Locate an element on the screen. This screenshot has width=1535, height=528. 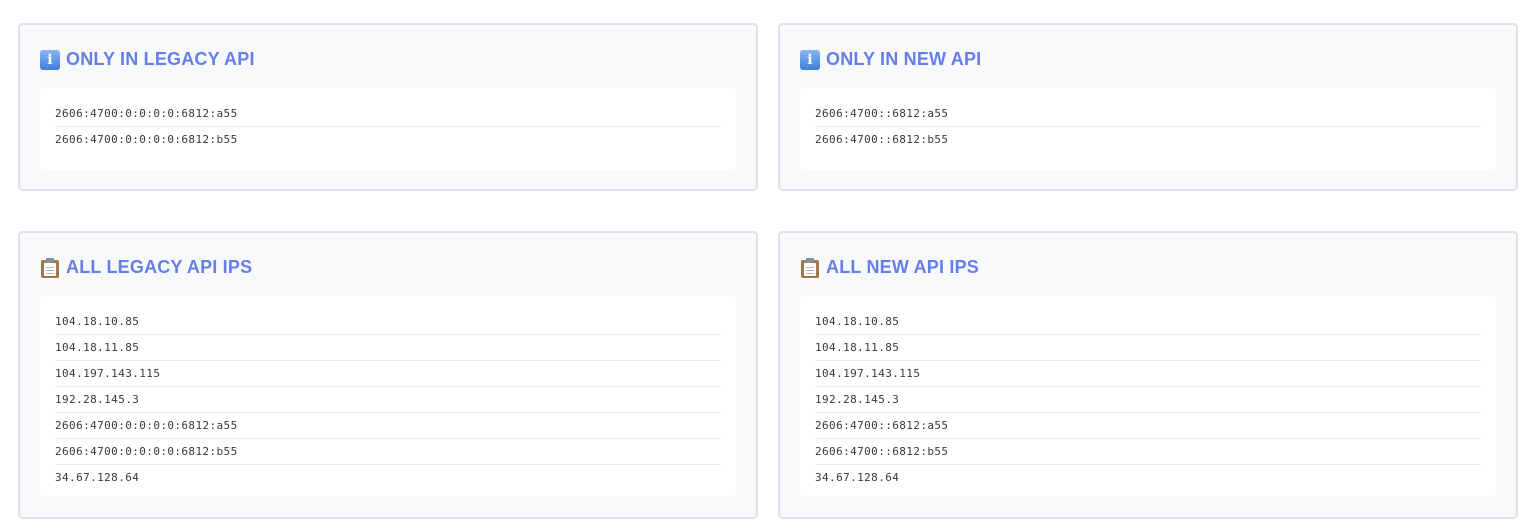
all-new-title-text: ALL NEW API IPS is located at coordinates (903, 267).